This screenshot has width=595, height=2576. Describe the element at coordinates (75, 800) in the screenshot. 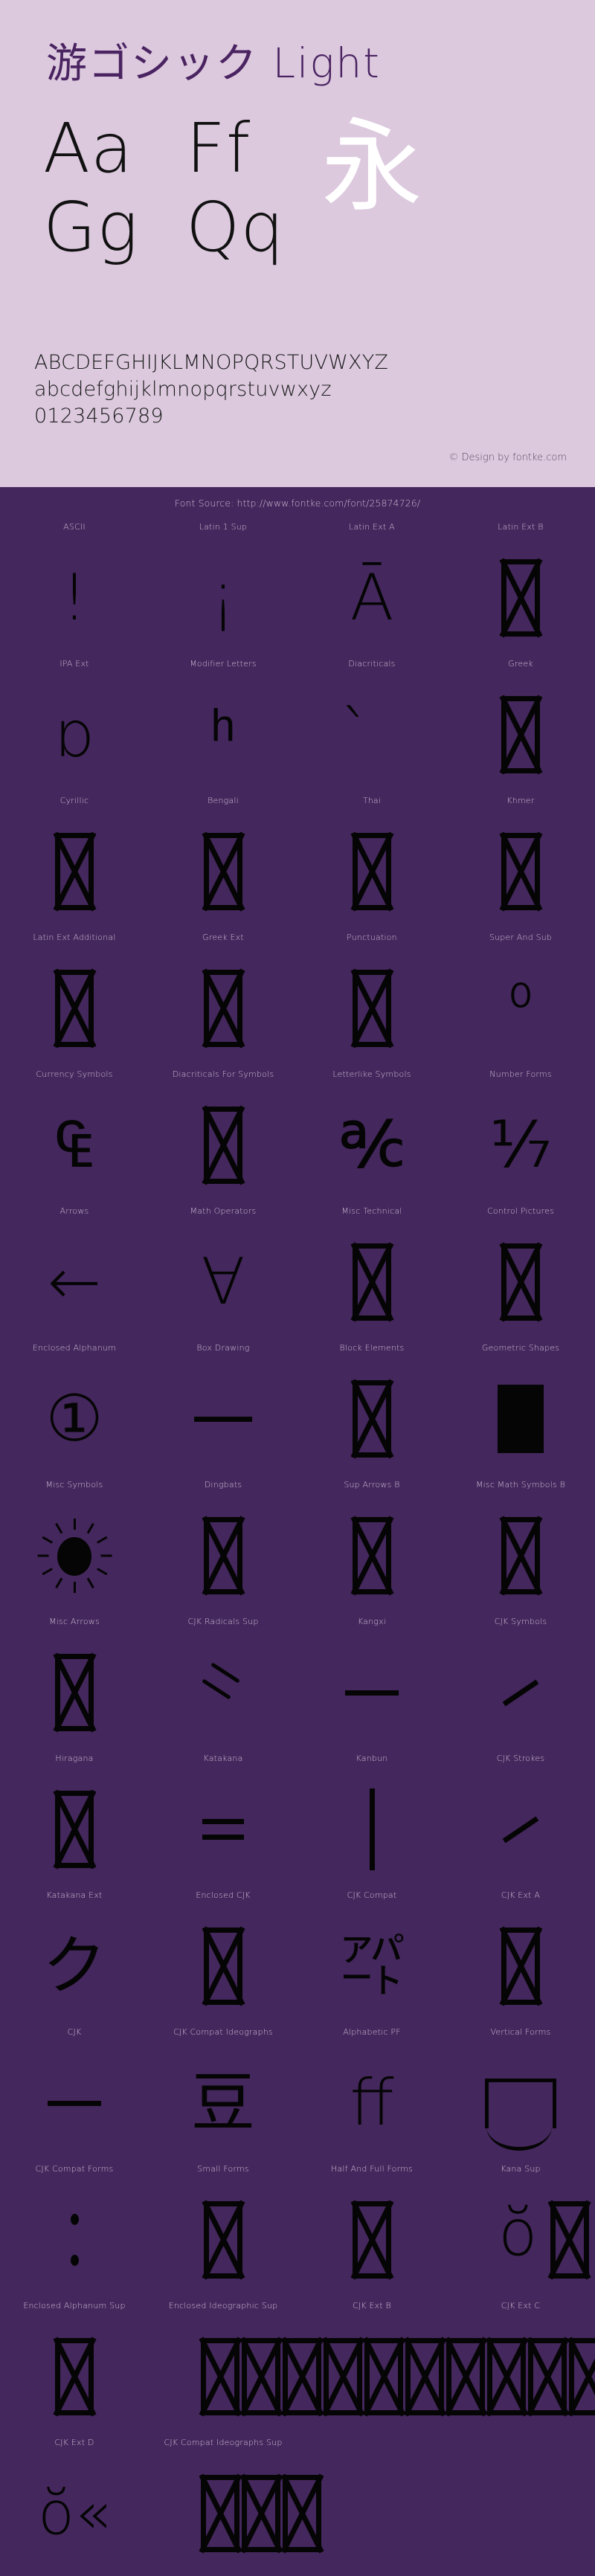

I see `unicode-block-label: Cyrillic` at that location.